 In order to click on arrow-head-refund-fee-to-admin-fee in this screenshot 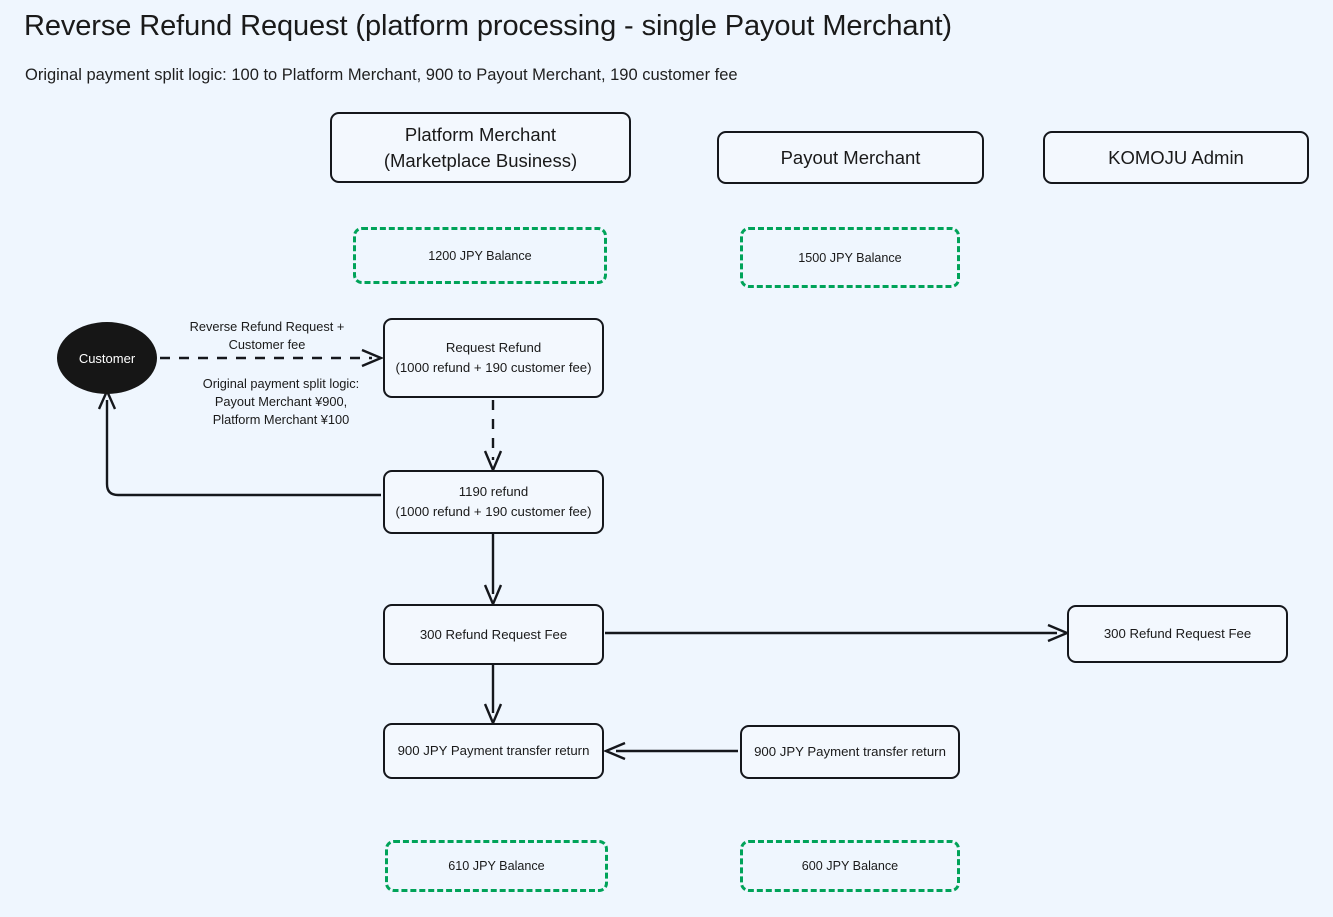, I will do `click(1059, 633)`.